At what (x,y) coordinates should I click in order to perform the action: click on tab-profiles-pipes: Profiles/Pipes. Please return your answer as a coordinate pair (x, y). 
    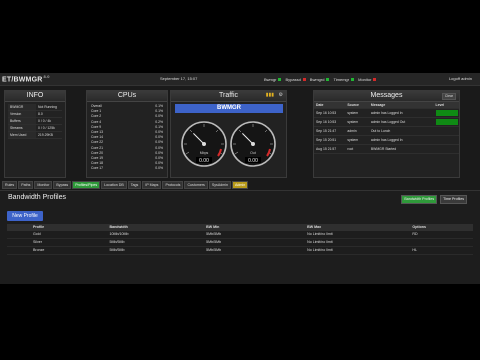
    Looking at the image, I should click on (86, 185).